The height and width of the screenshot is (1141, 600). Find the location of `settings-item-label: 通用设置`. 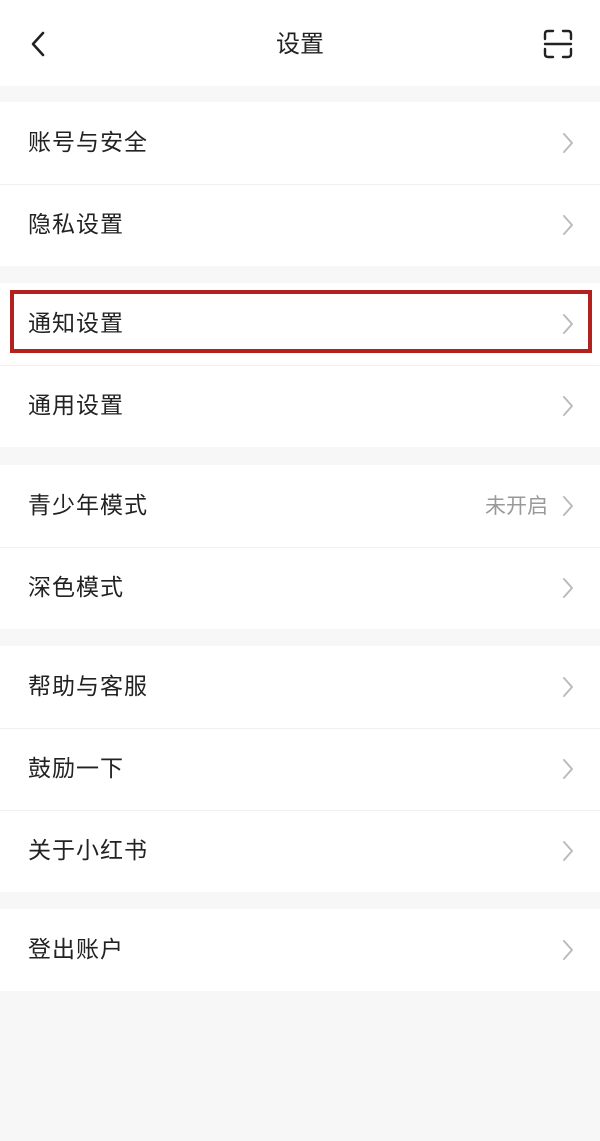

settings-item-label: 通用设置 is located at coordinates (76, 406).